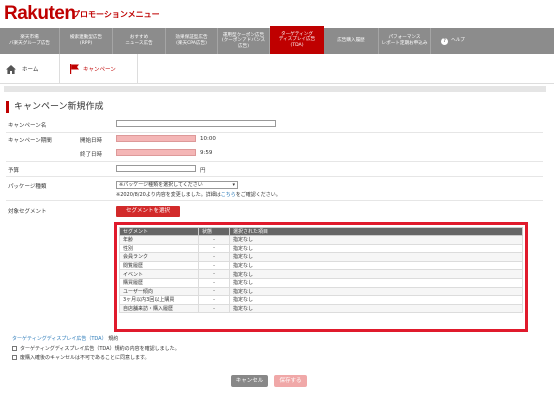  Describe the element at coordinates (277, 69) in the screenshot. I see `breadcrumb: ホーム キャンペーン` at that location.